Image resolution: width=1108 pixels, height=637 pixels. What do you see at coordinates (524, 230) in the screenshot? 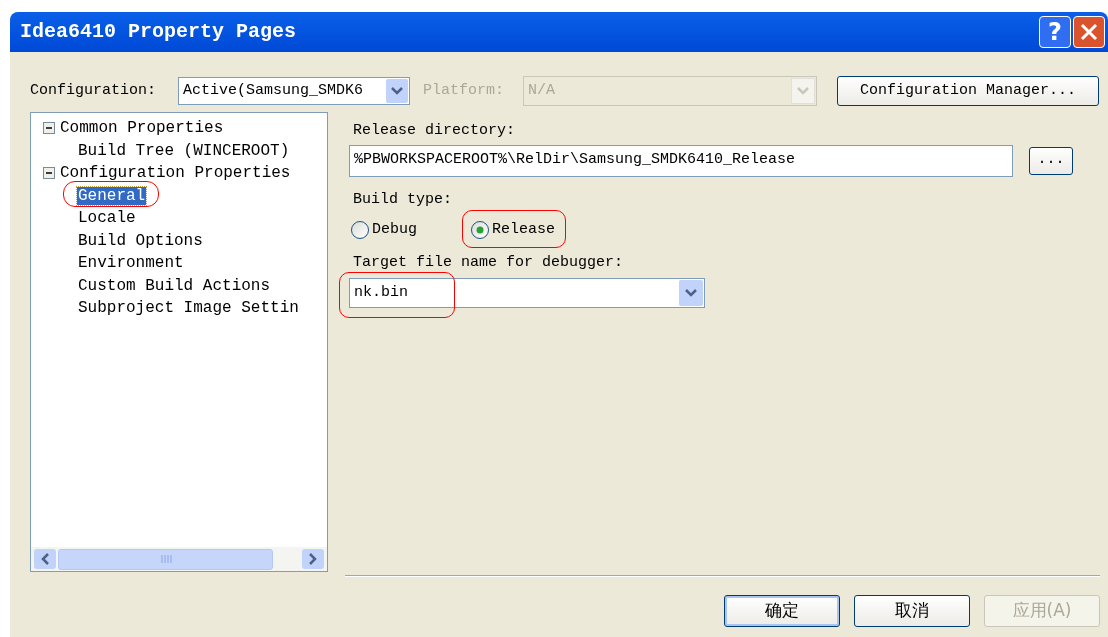
I see `radio-label: Release` at bounding box center [524, 230].